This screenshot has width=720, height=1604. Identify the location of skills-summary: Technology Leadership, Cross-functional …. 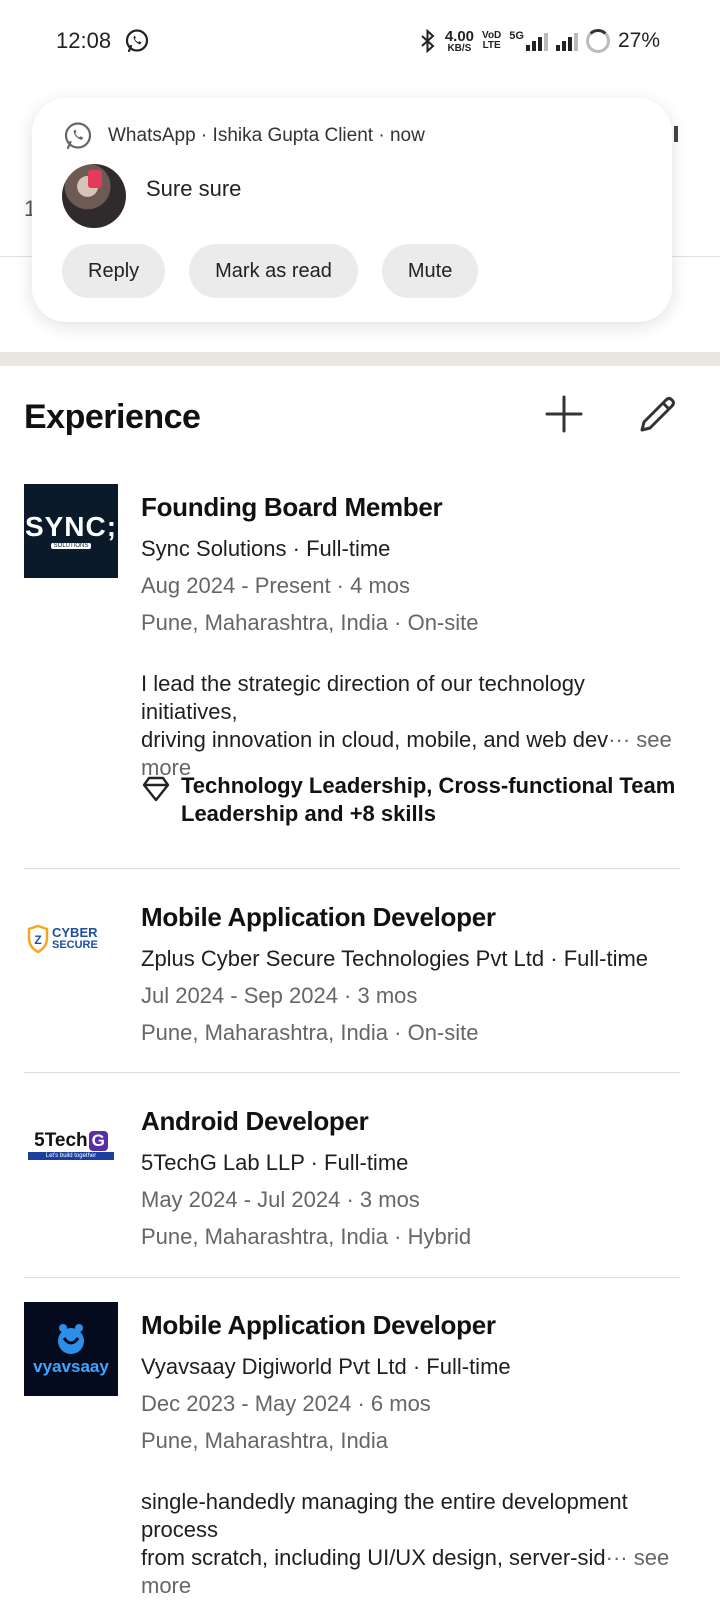
(411, 800).